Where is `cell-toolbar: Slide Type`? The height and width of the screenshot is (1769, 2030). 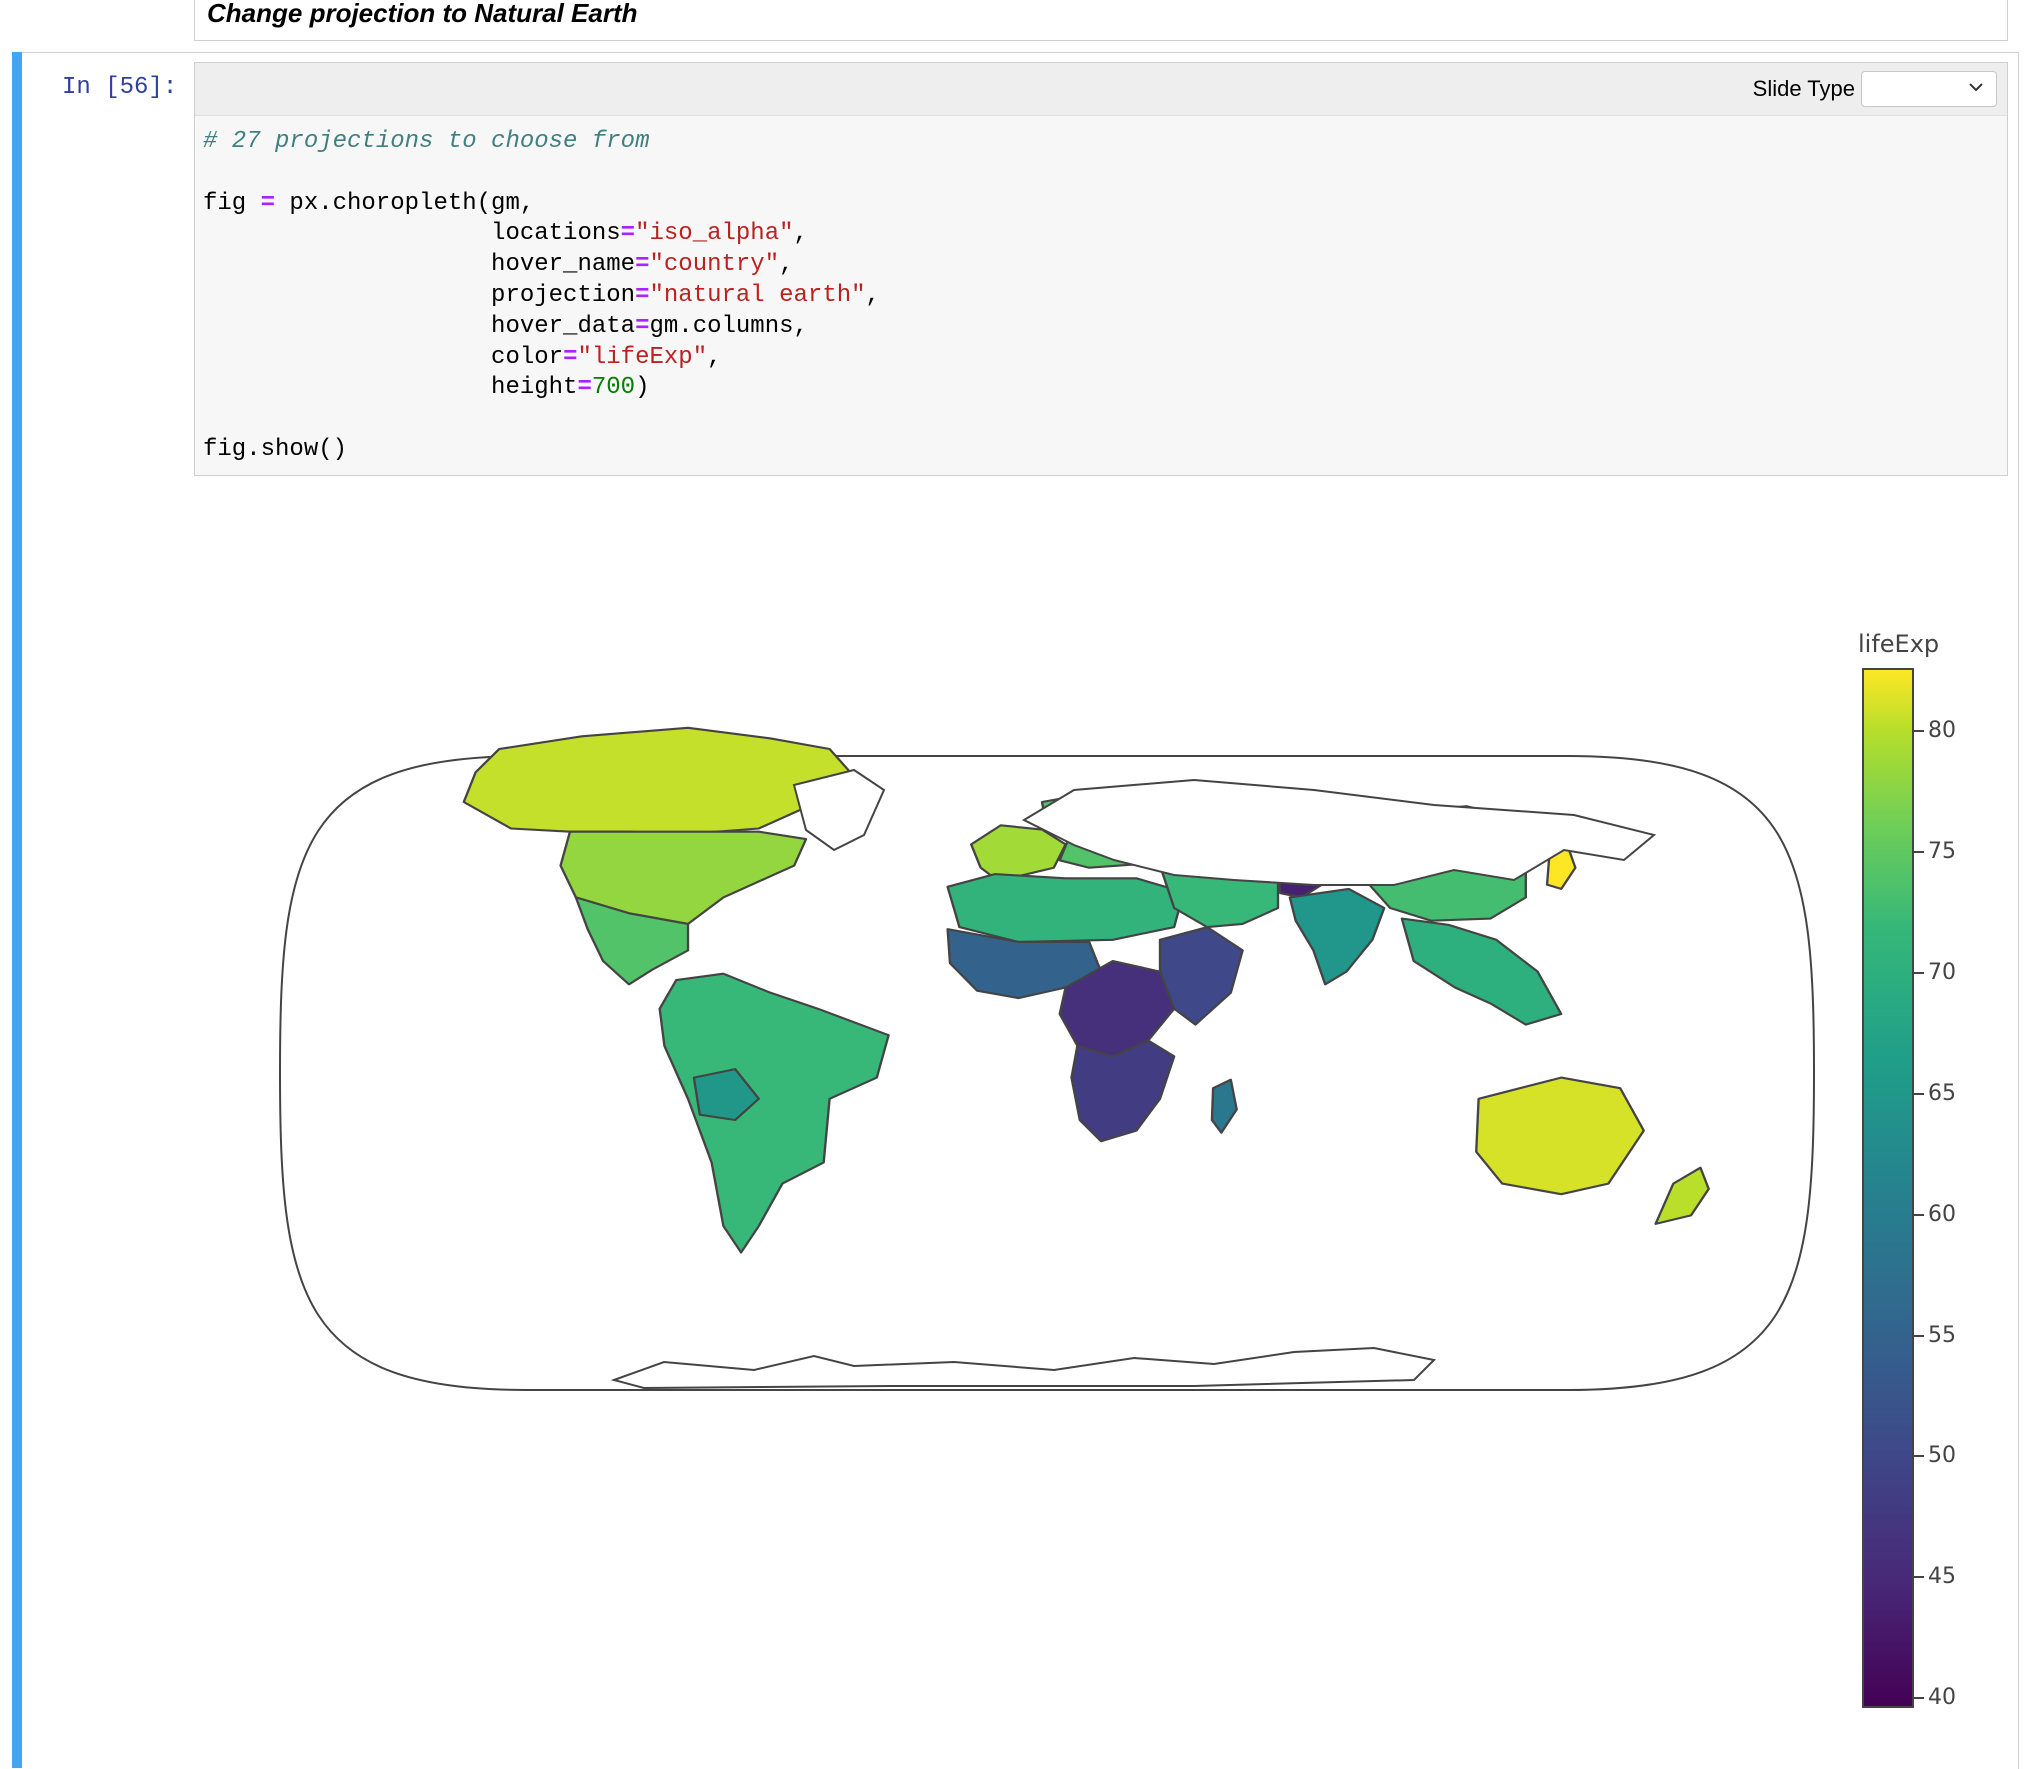
cell-toolbar: Slide Type is located at coordinates (1101, 89).